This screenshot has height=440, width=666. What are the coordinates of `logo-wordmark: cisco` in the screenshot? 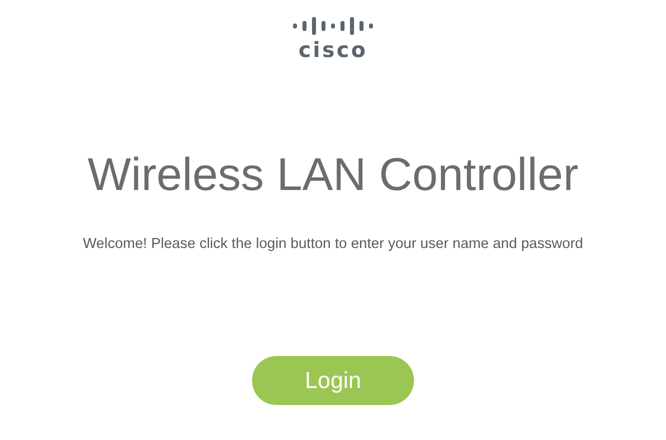 It's located at (333, 50).